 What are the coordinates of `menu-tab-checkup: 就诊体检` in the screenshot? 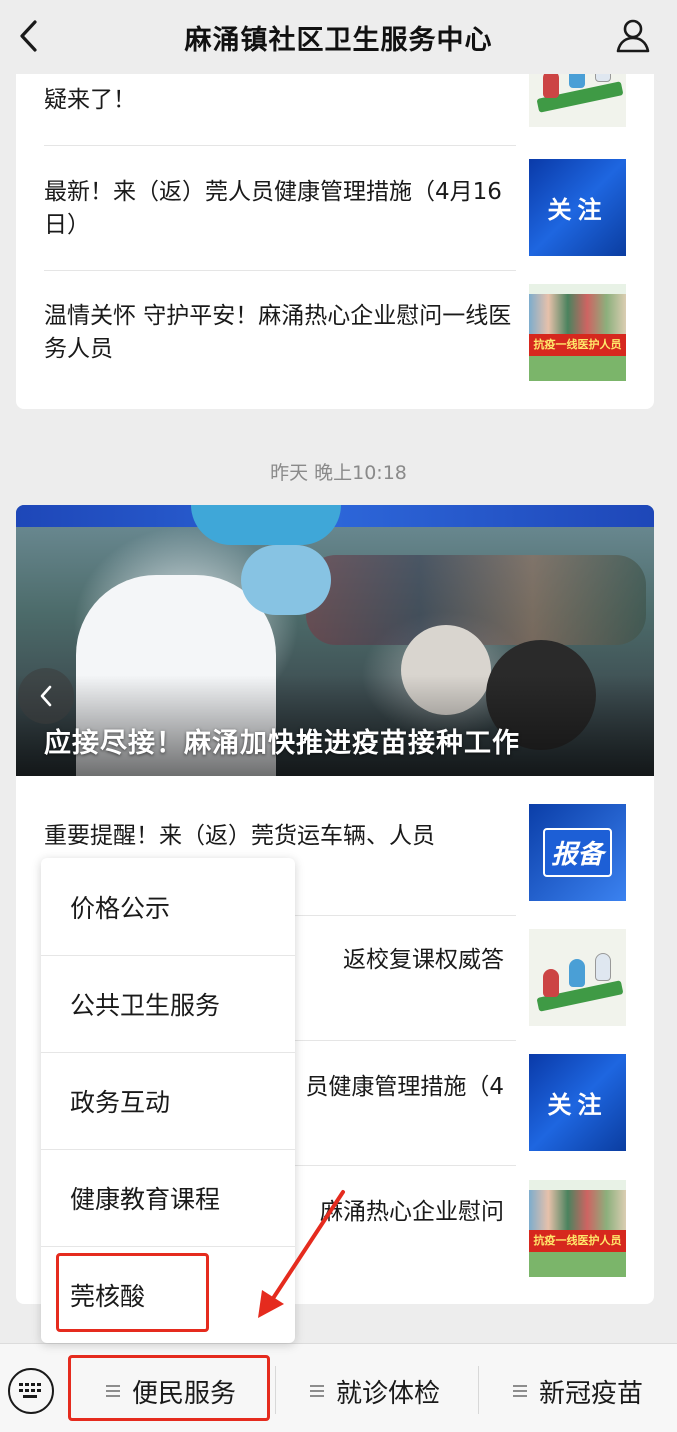 It's located at (375, 1391).